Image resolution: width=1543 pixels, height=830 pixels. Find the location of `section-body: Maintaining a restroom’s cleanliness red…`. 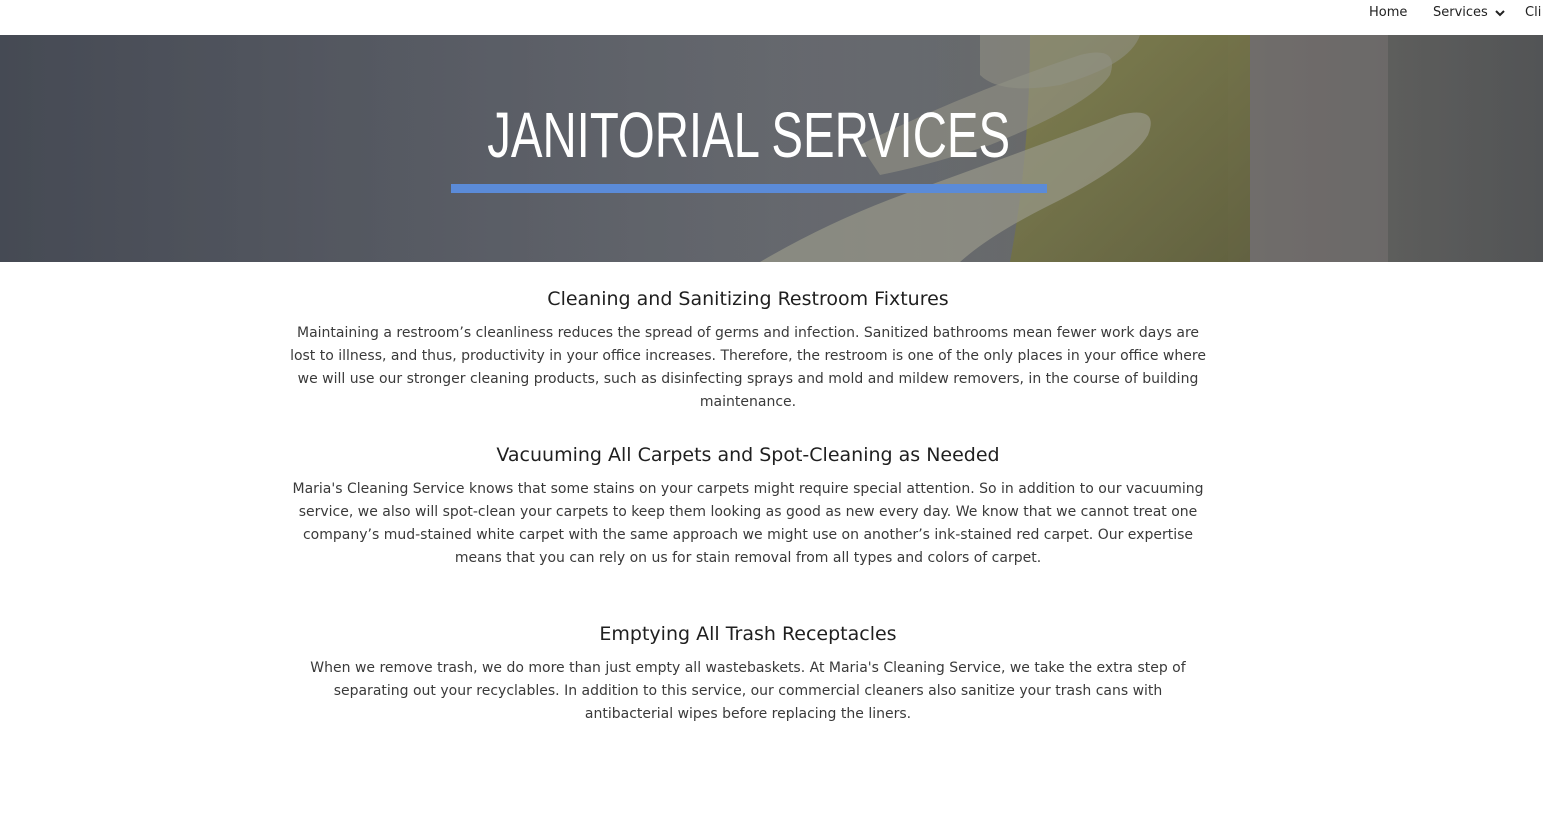

section-body: Maintaining a restroom’s cleanliness red… is located at coordinates (748, 367).